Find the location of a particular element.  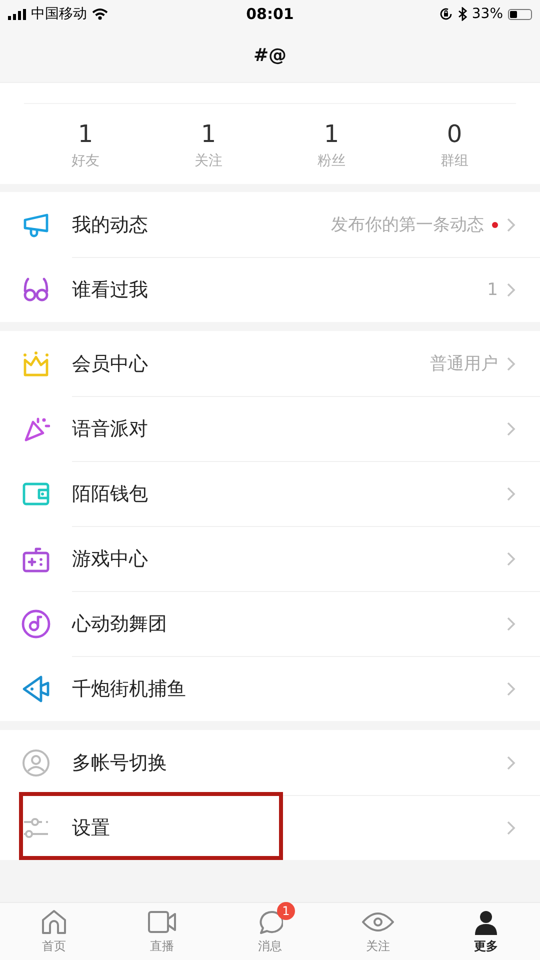

home-icon is located at coordinates (54, 922).